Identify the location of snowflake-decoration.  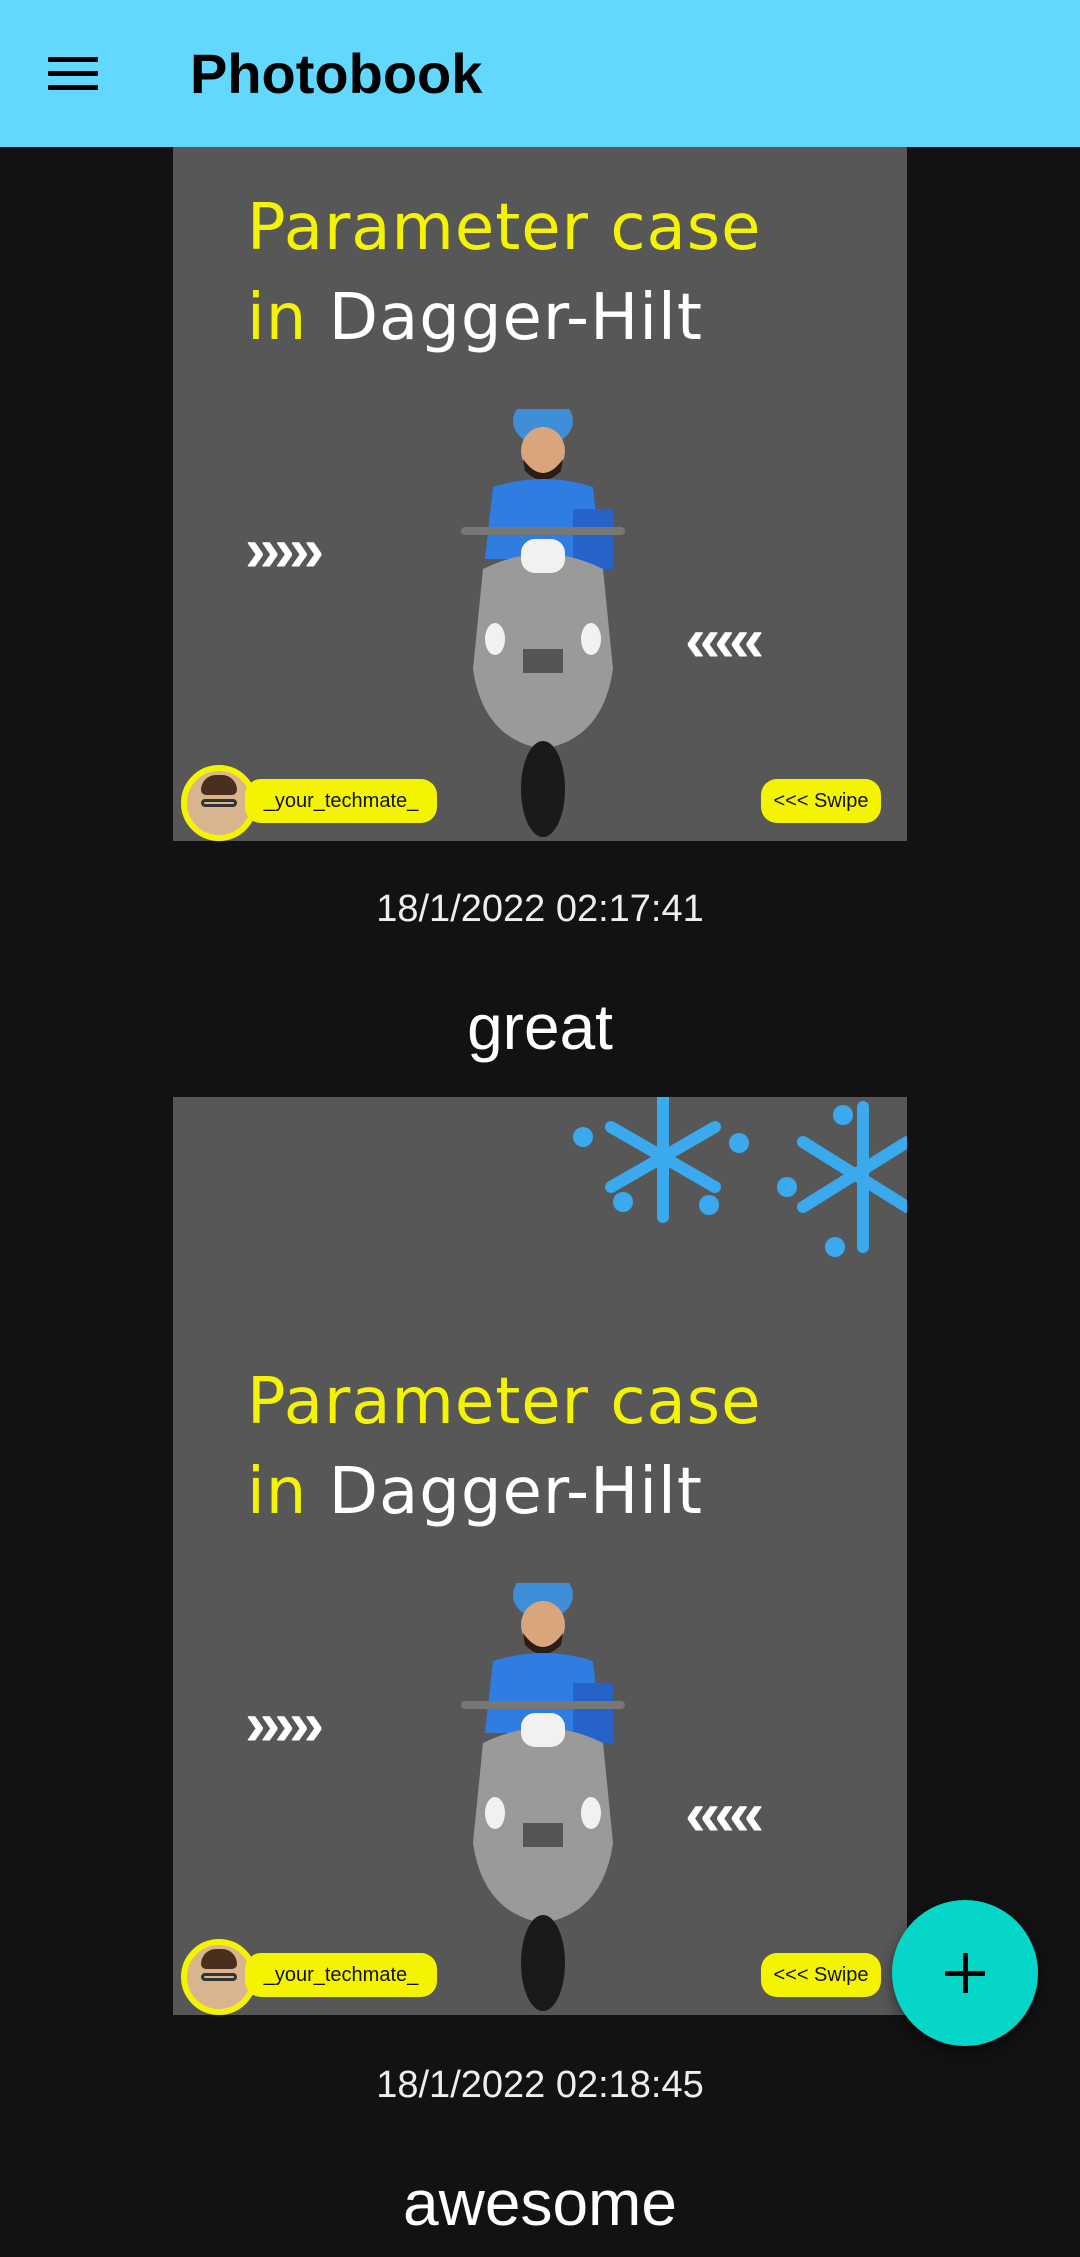
(740, 1177).